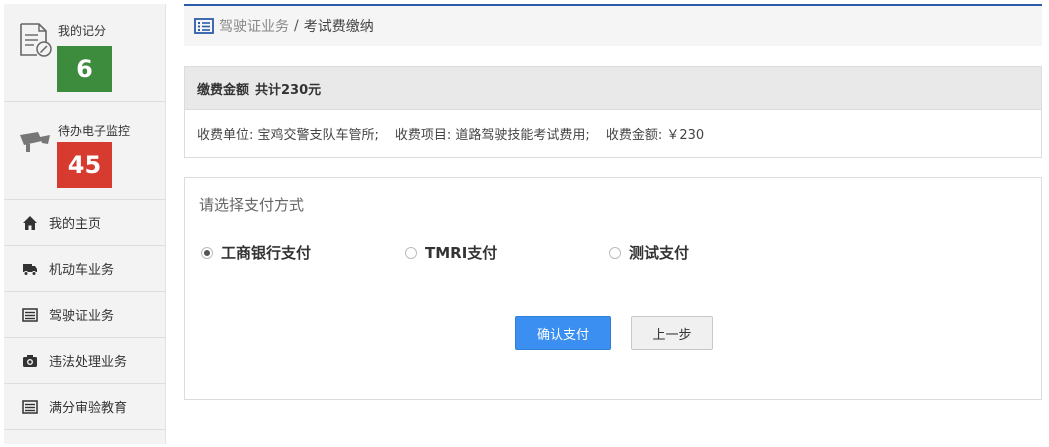 The image size is (1049, 447). I want to click on payment-method-title: 请选择支付方式, so click(252, 205).